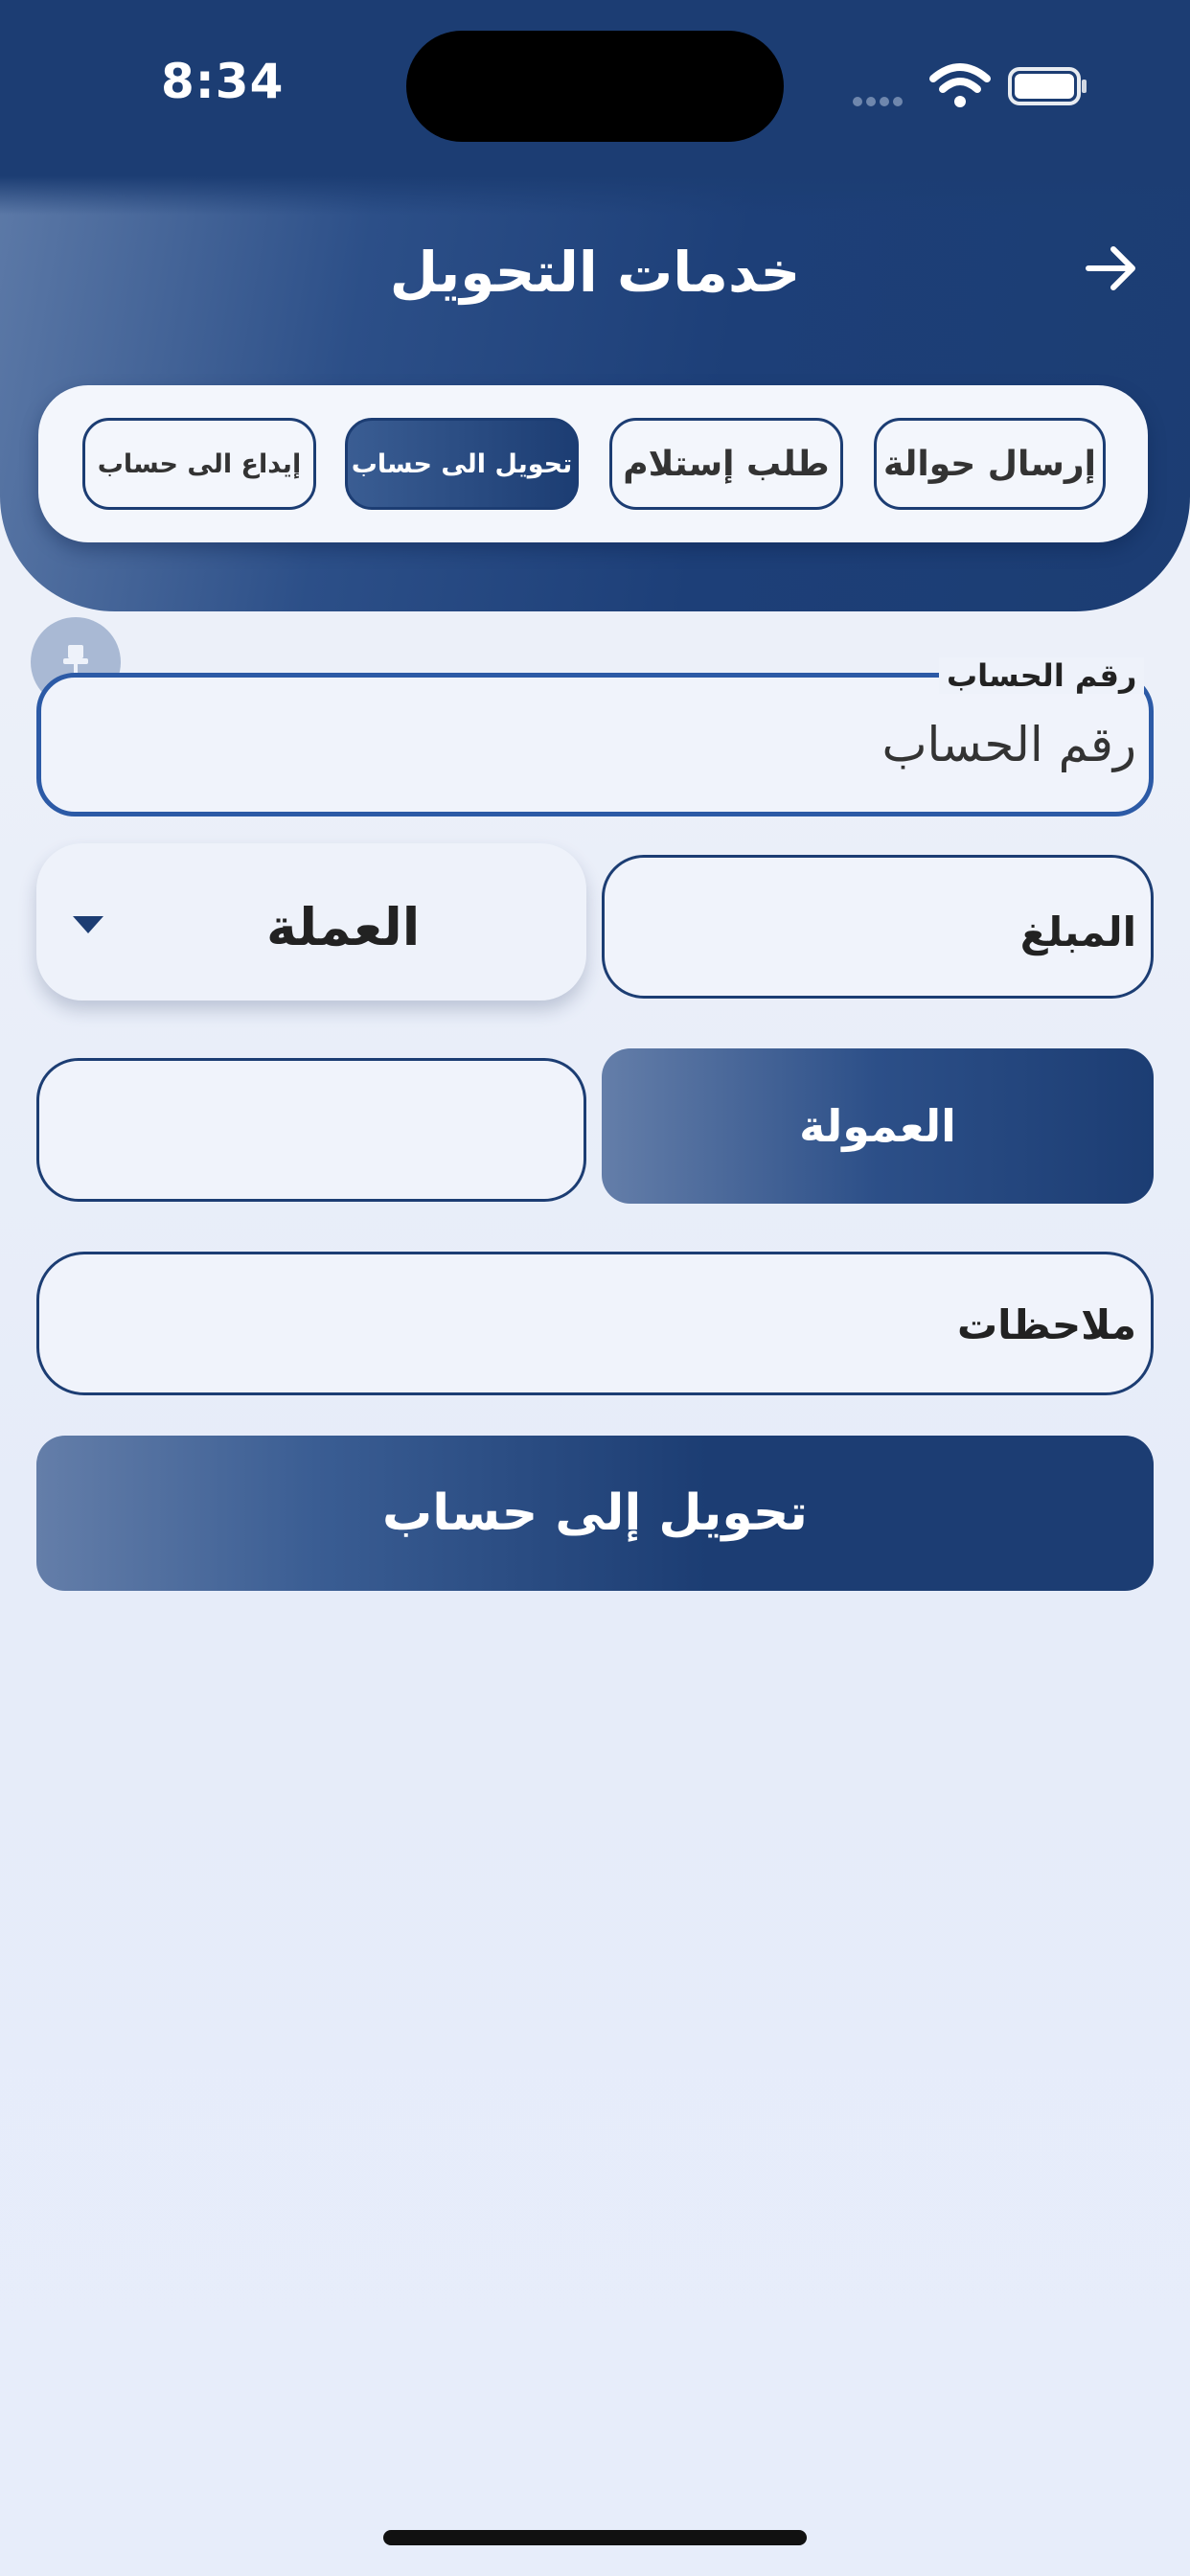 The width and height of the screenshot is (1190, 2576). Describe the element at coordinates (1077, 931) in the screenshot. I see `amount-label: المبلغ` at that location.